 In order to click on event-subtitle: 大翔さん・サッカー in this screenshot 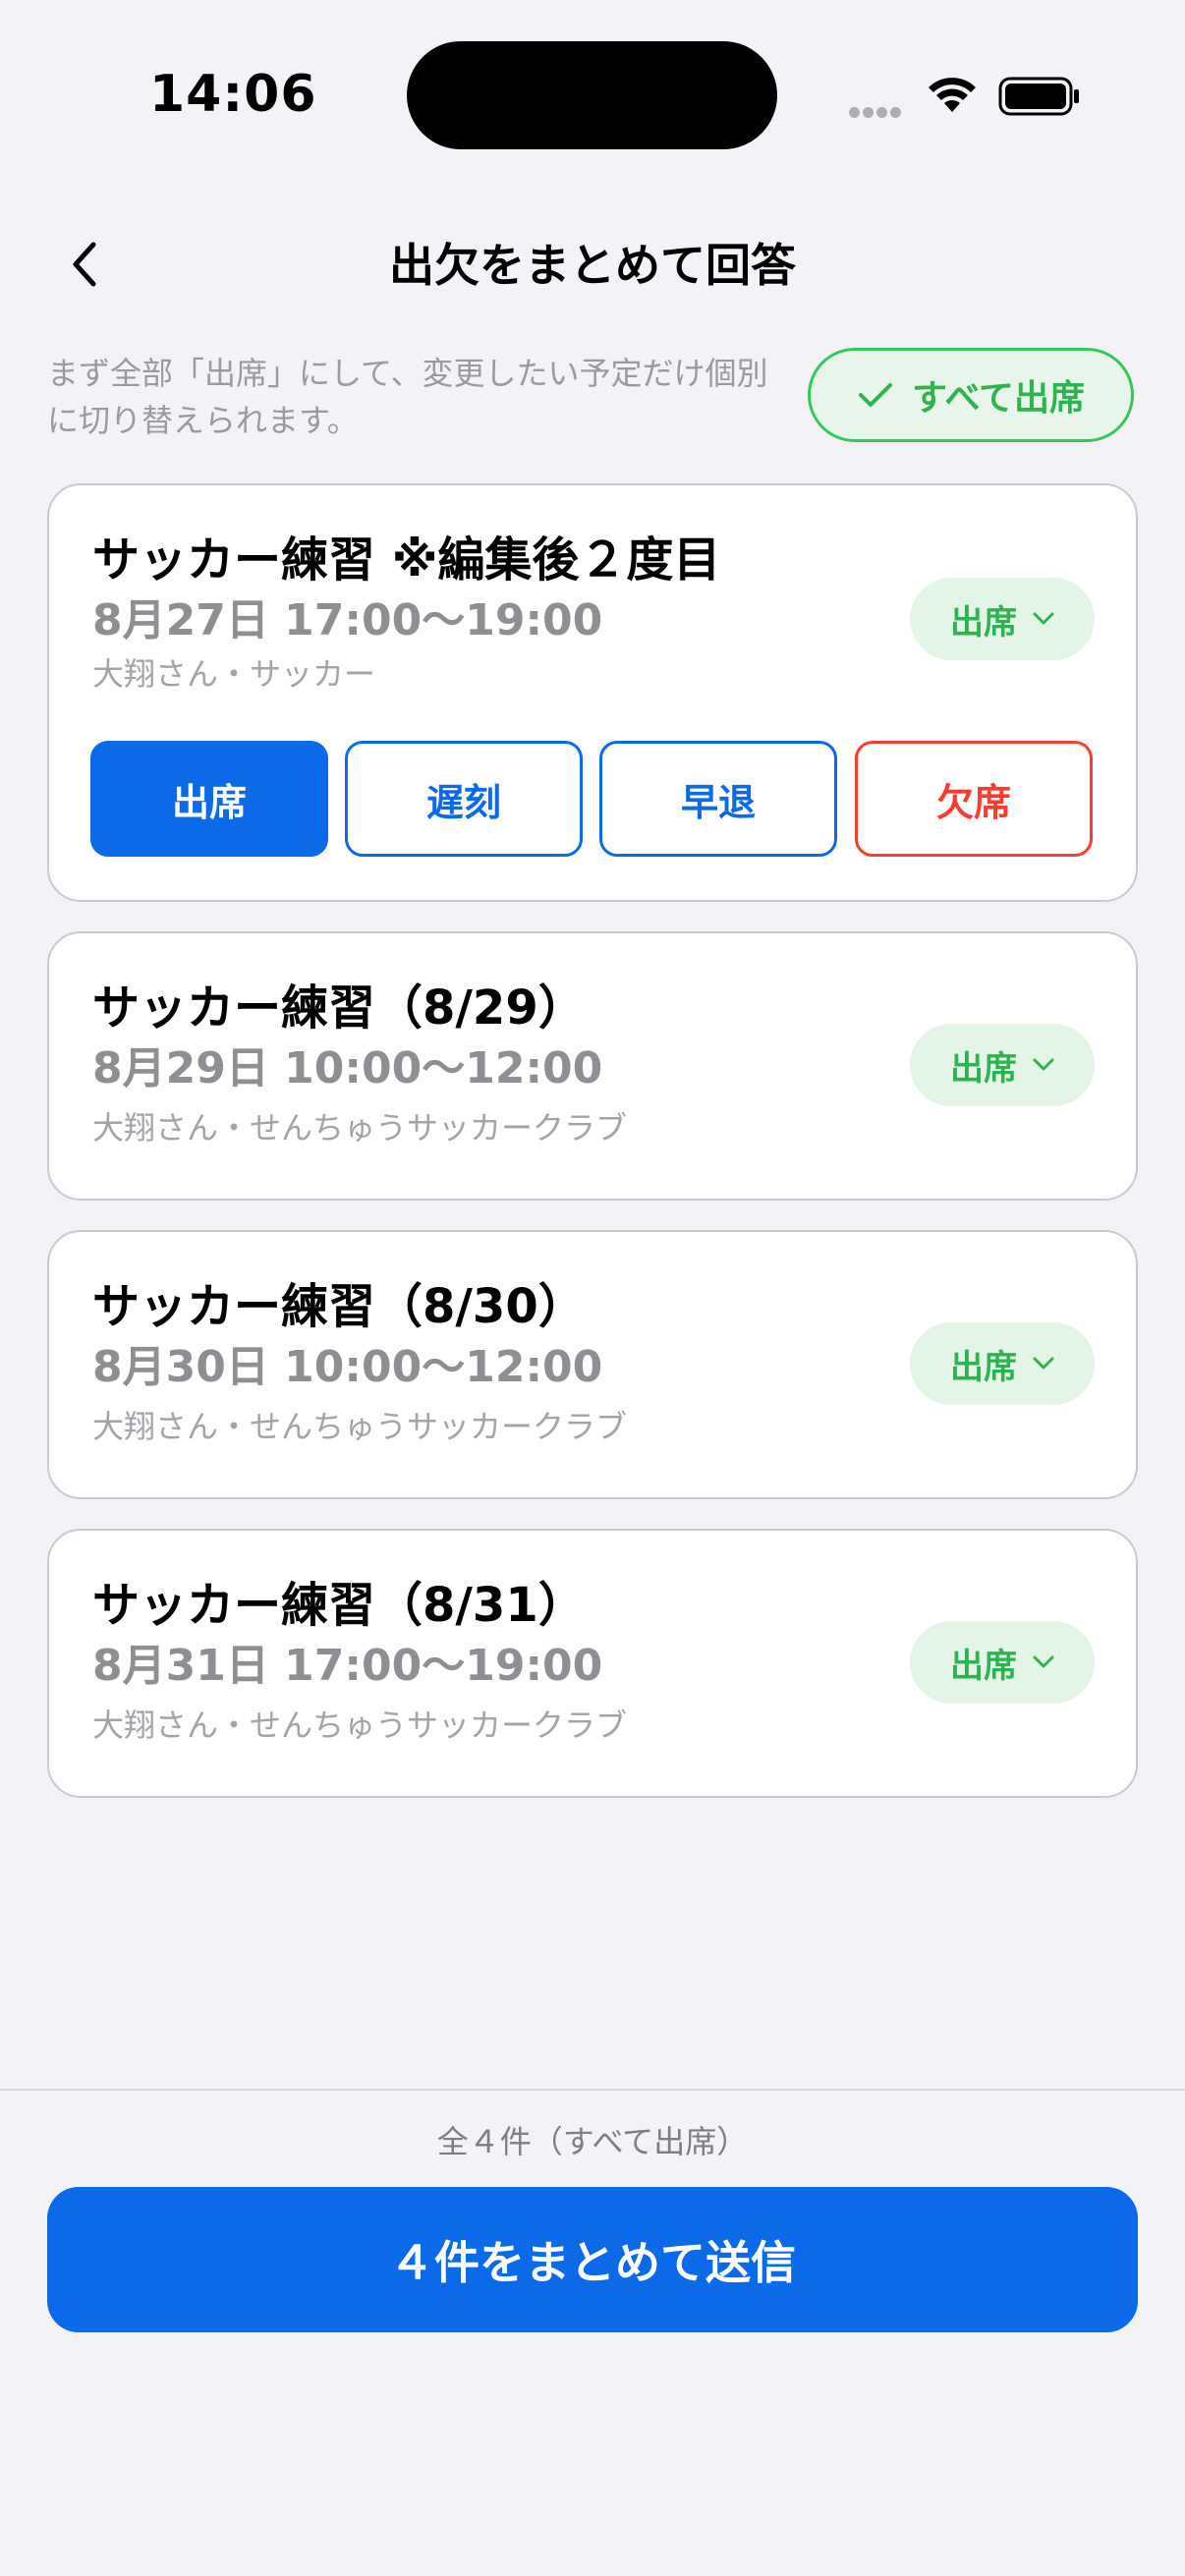, I will do `click(234, 674)`.